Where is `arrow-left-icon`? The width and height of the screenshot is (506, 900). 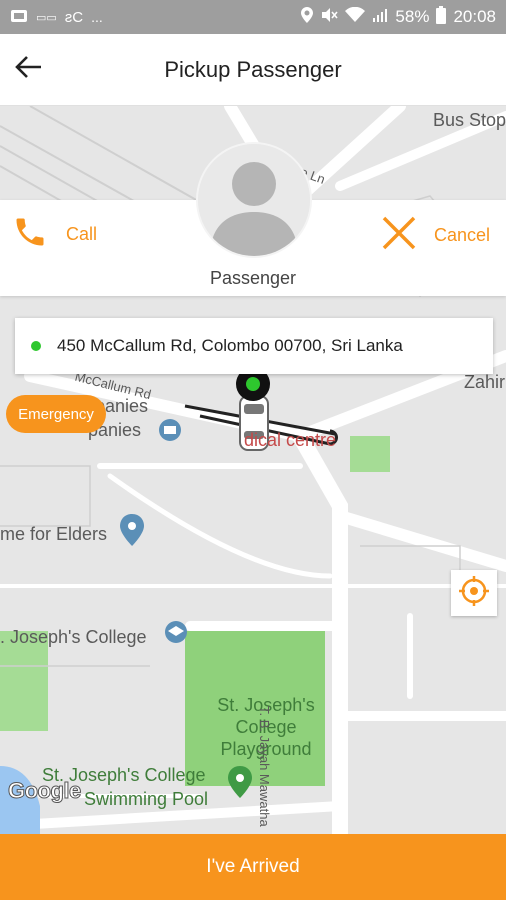
arrow-left-icon is located at coordinates (29, 69).